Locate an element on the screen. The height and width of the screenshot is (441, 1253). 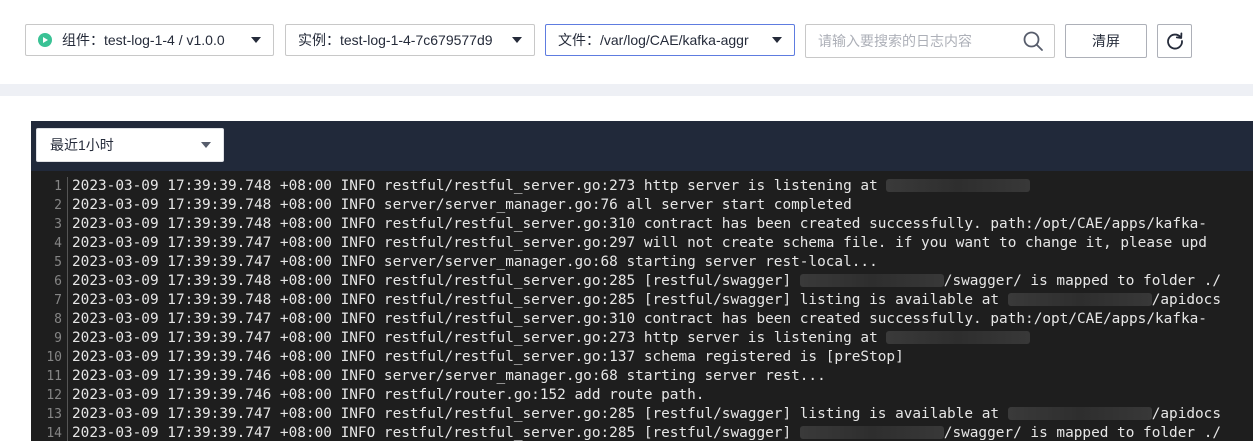
instance-select: 实例：test-log-1-4-7c679577d9 is located at coordinates (410, 40).